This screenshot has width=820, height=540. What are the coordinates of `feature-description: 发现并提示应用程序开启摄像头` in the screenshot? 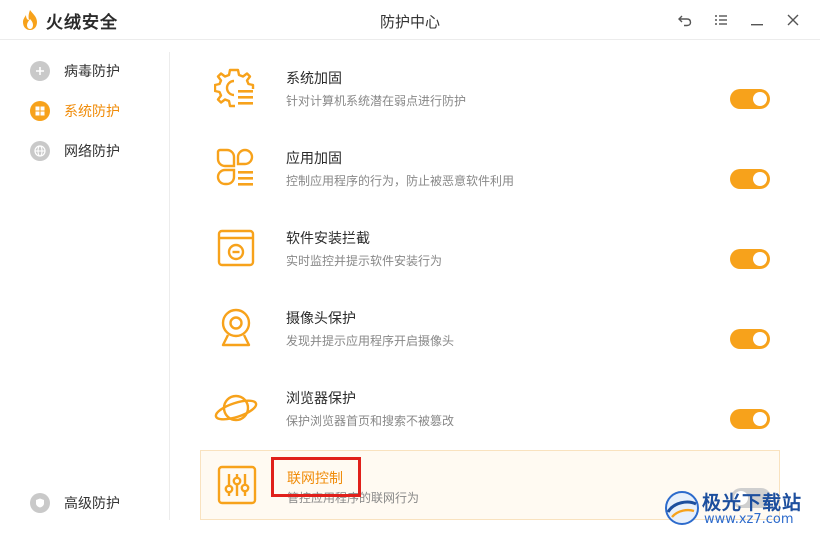 It's located at (370, 341).